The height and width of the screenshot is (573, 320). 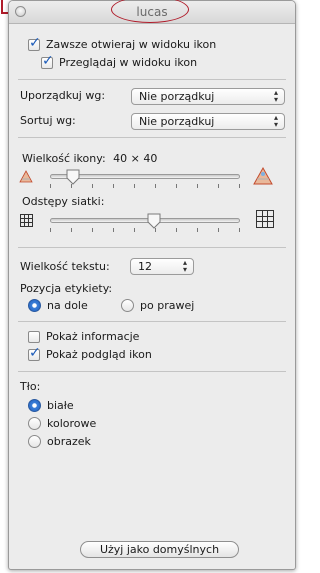 I want to click on checkbox-label: Pokaż podgląd ikon, so click(x=99, y=354).